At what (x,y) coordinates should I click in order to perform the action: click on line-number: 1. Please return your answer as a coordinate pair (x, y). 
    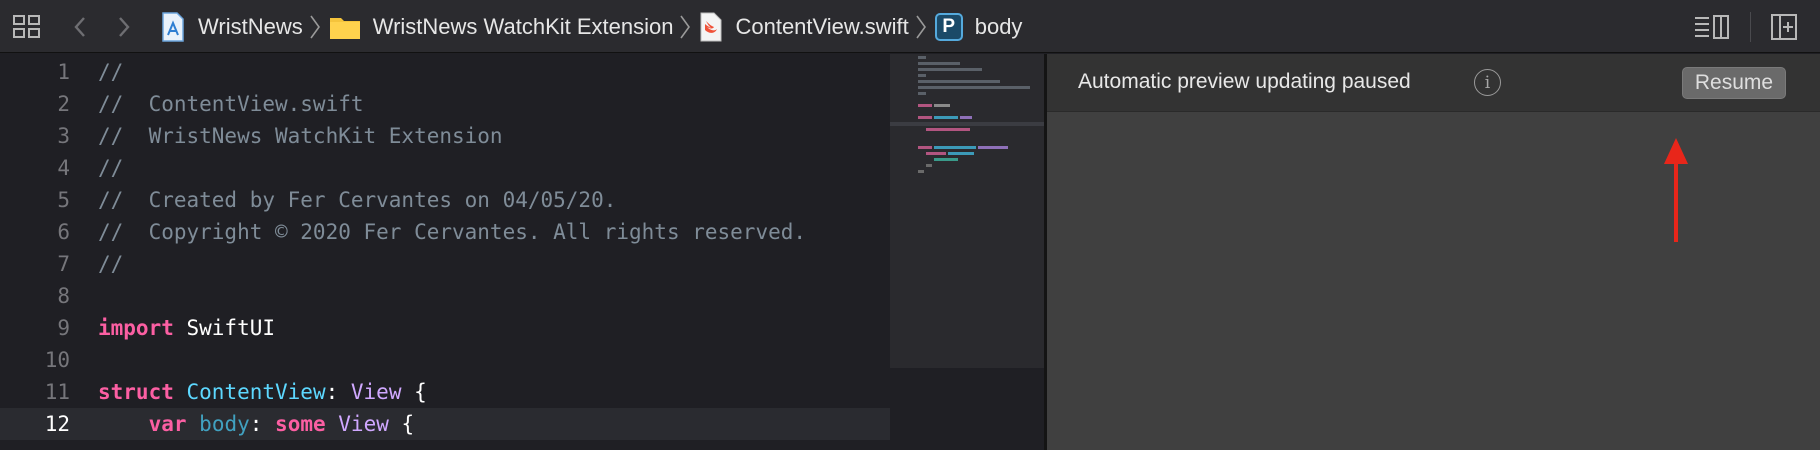
    Looking at the image, I should click on (63, 72).